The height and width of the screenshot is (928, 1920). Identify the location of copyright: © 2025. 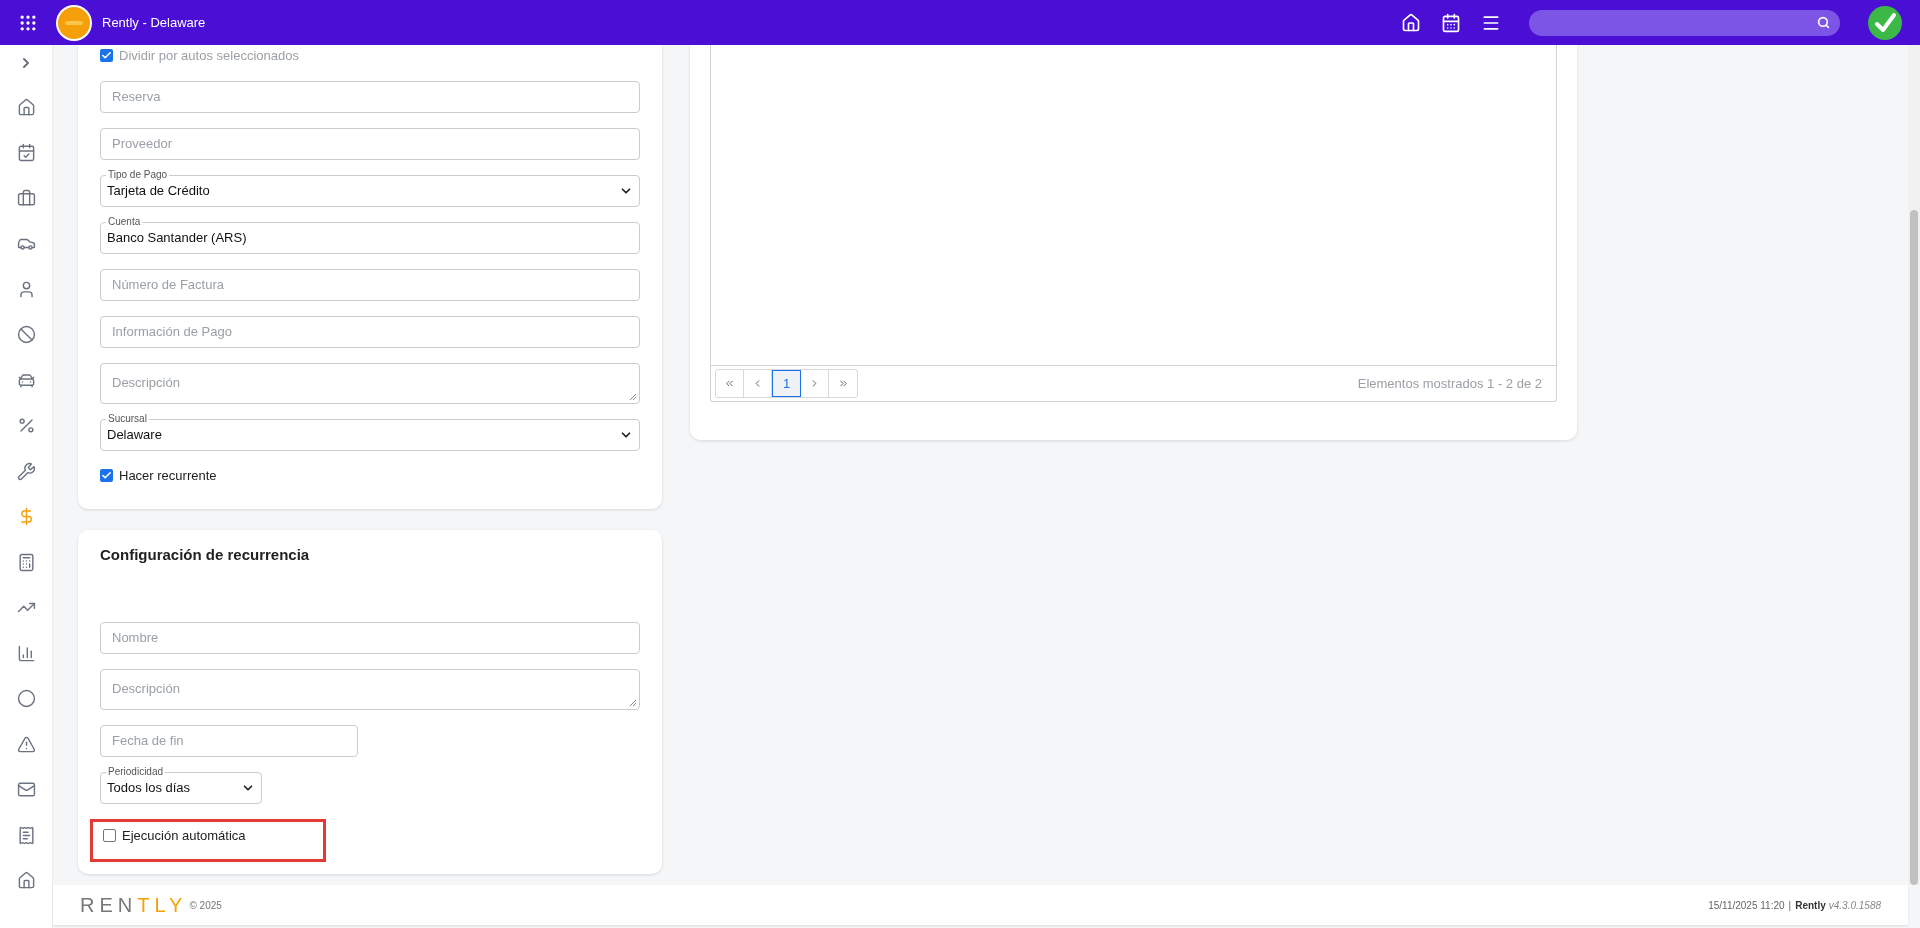
(205, 905).